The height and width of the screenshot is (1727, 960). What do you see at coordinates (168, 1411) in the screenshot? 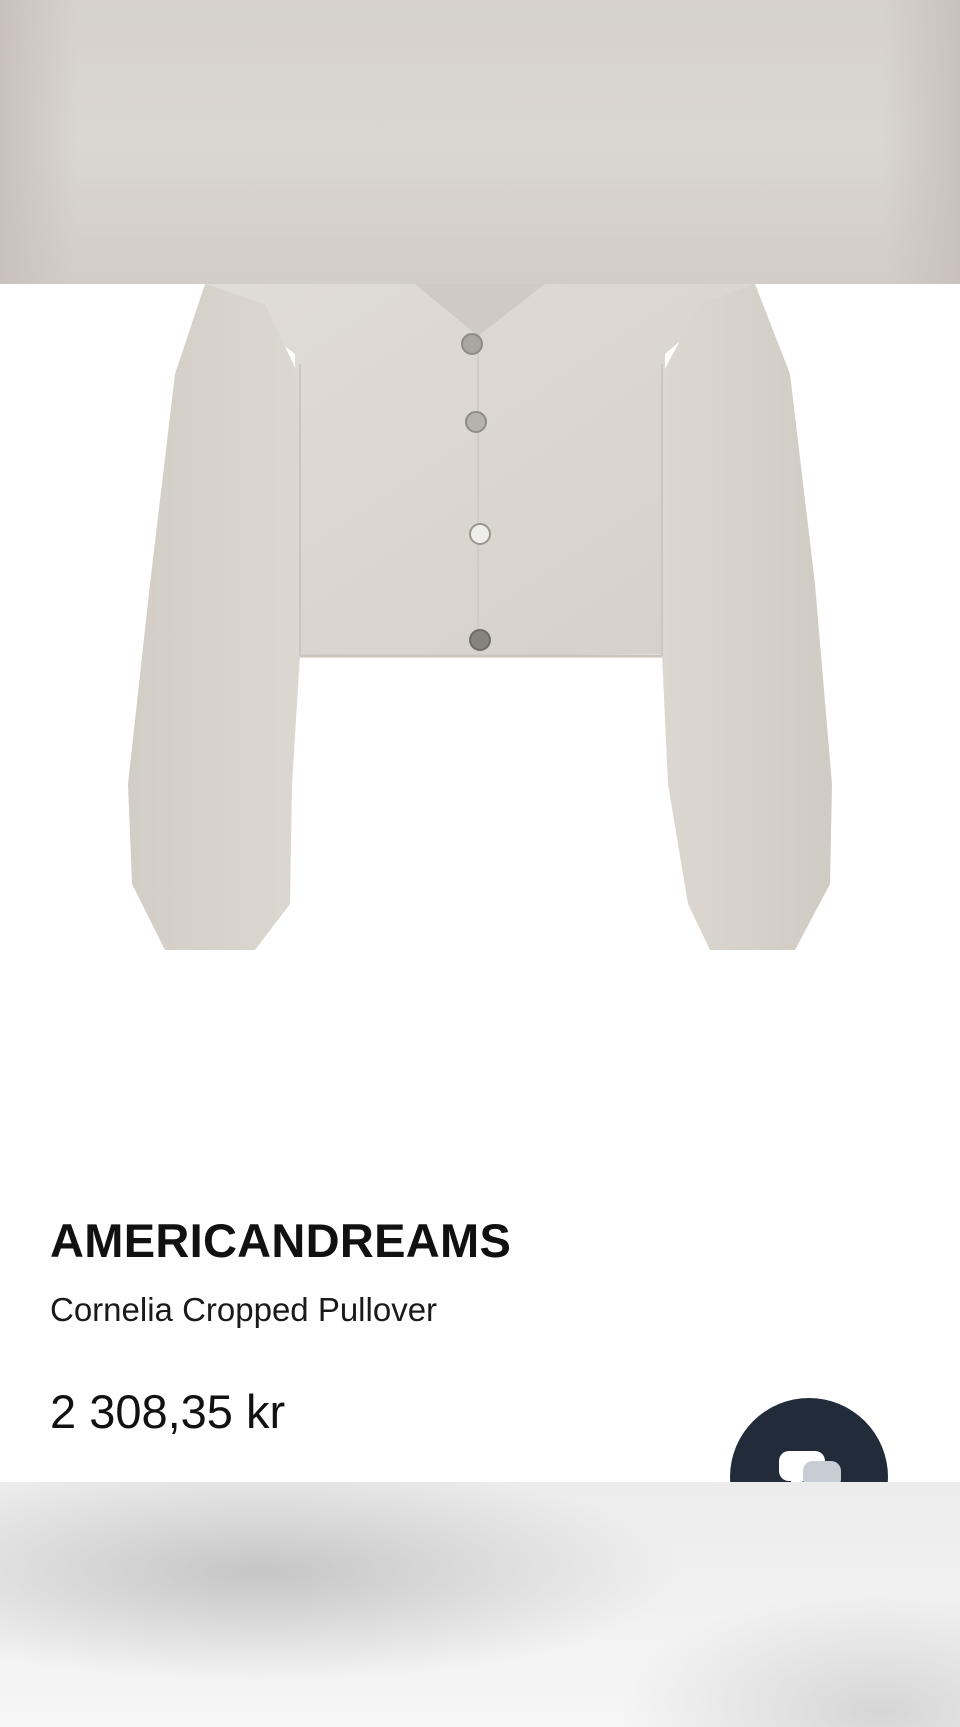
I see `product-price: 2 308,35 kr` at bounding box center [168, 1411].